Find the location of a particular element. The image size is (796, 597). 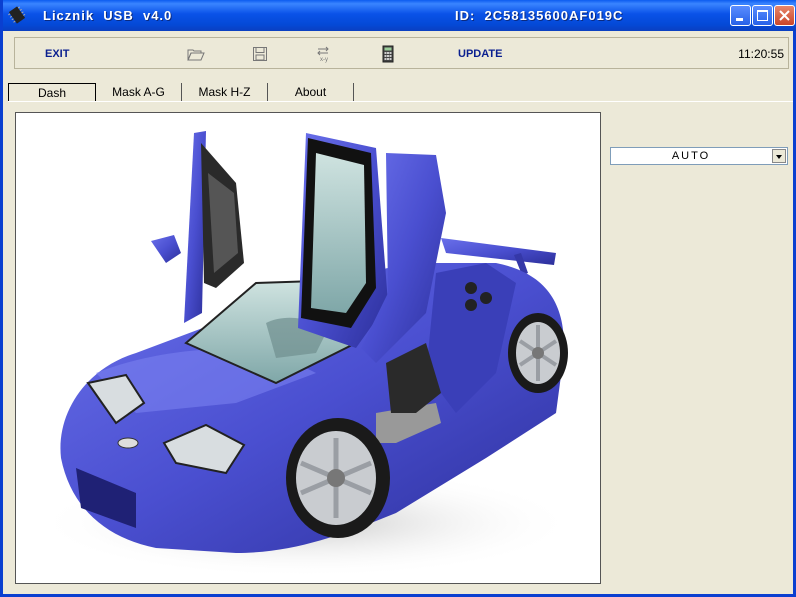

svg-text: x-y is located at coordinates (324, 60).